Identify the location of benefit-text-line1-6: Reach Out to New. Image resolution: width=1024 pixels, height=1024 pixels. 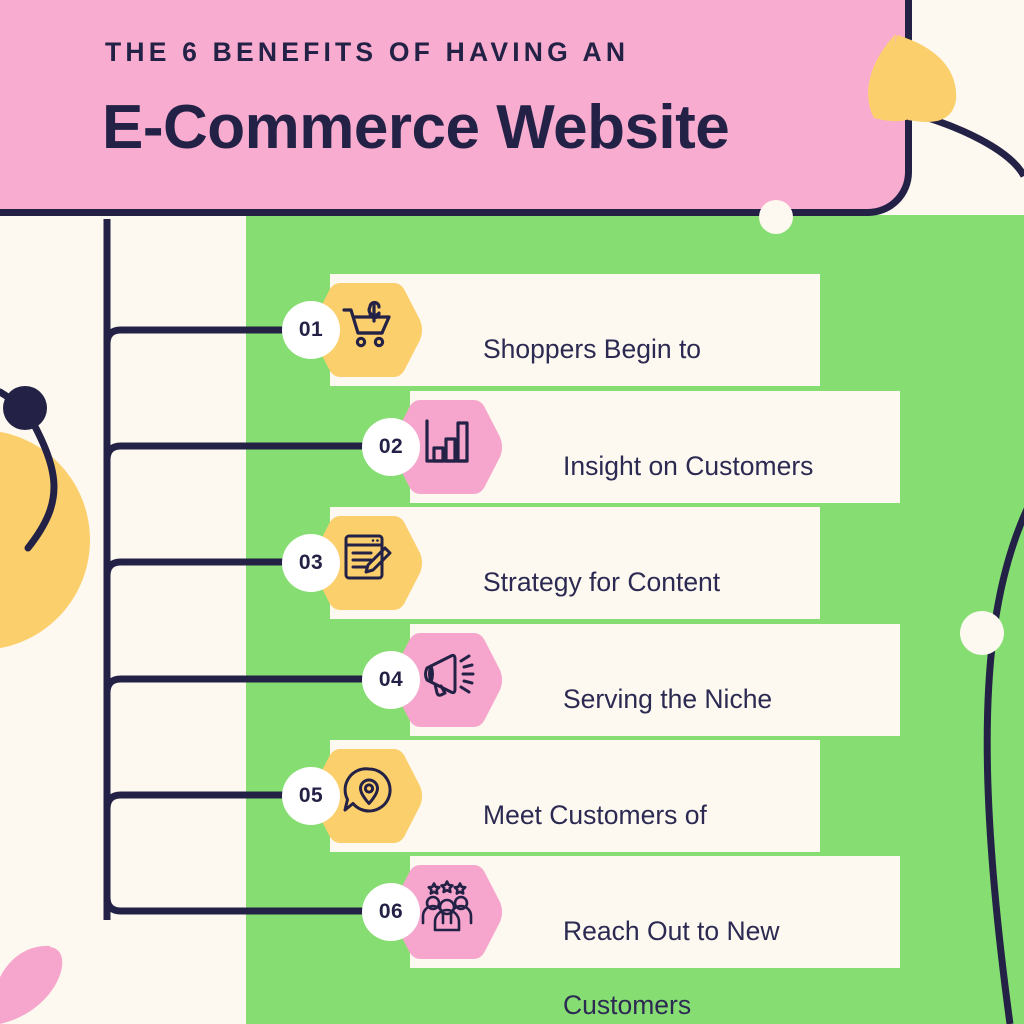
(671, 931).